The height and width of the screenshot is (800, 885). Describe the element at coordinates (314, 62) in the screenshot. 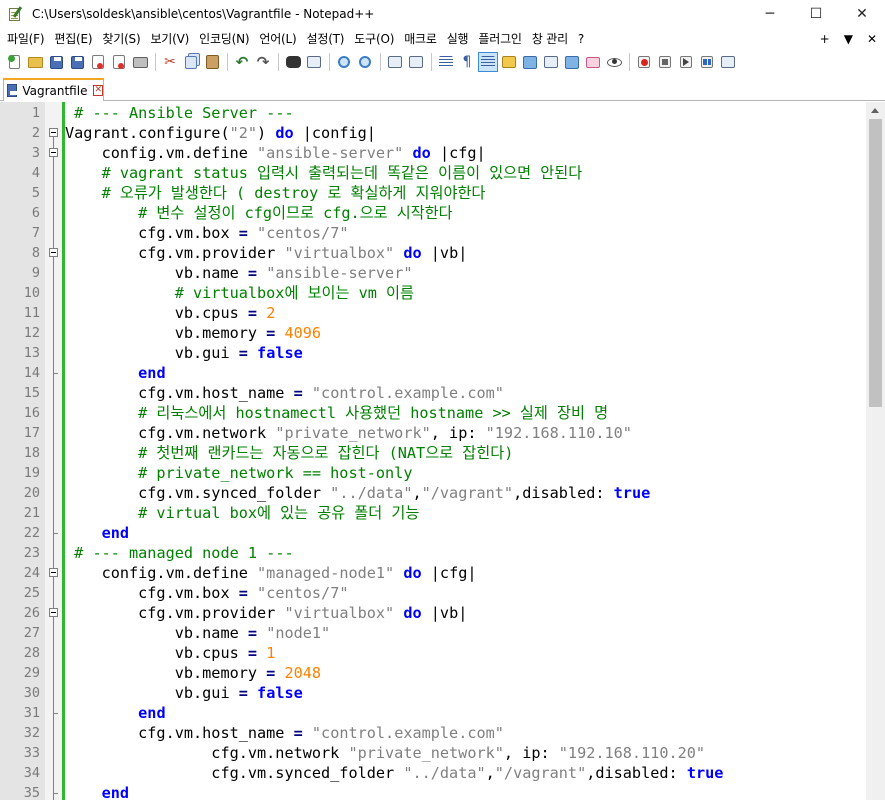

I see `replace-button` at that location.